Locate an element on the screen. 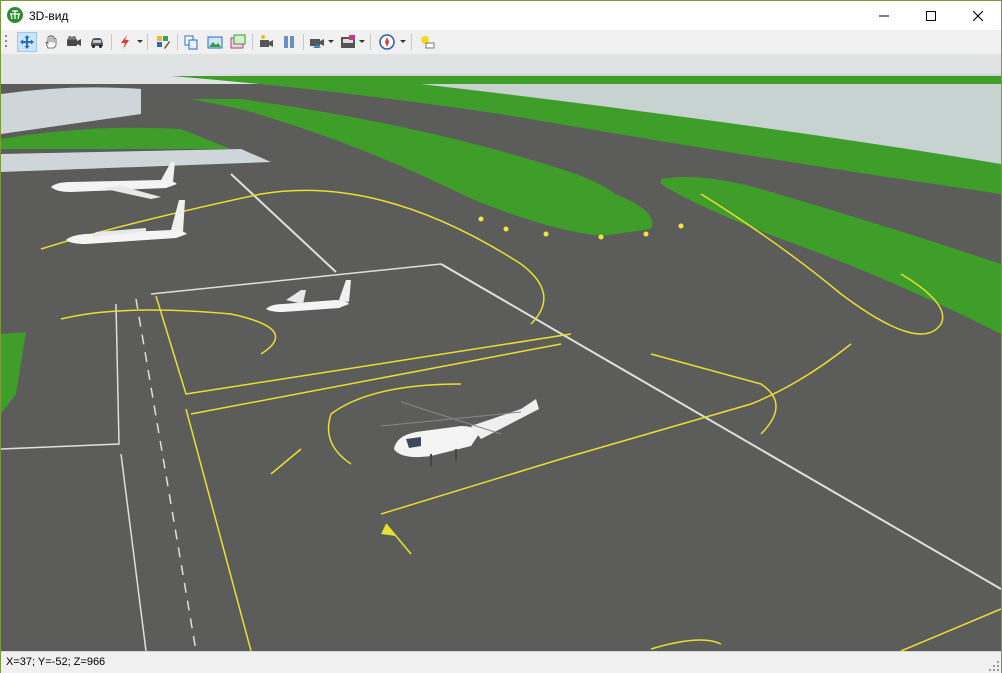 The width and height of the screenshot is (1002, 673). light-bulb-icon is located at coordinates (428, 42).